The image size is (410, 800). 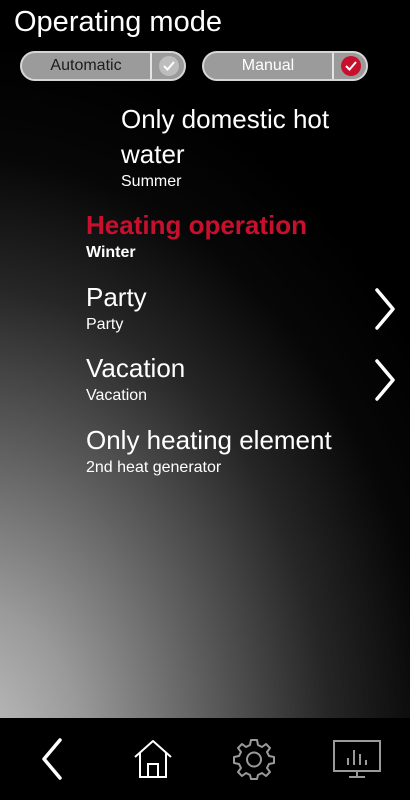 I want to click on bottom-navigation-bar, so click(x=205, y=759).